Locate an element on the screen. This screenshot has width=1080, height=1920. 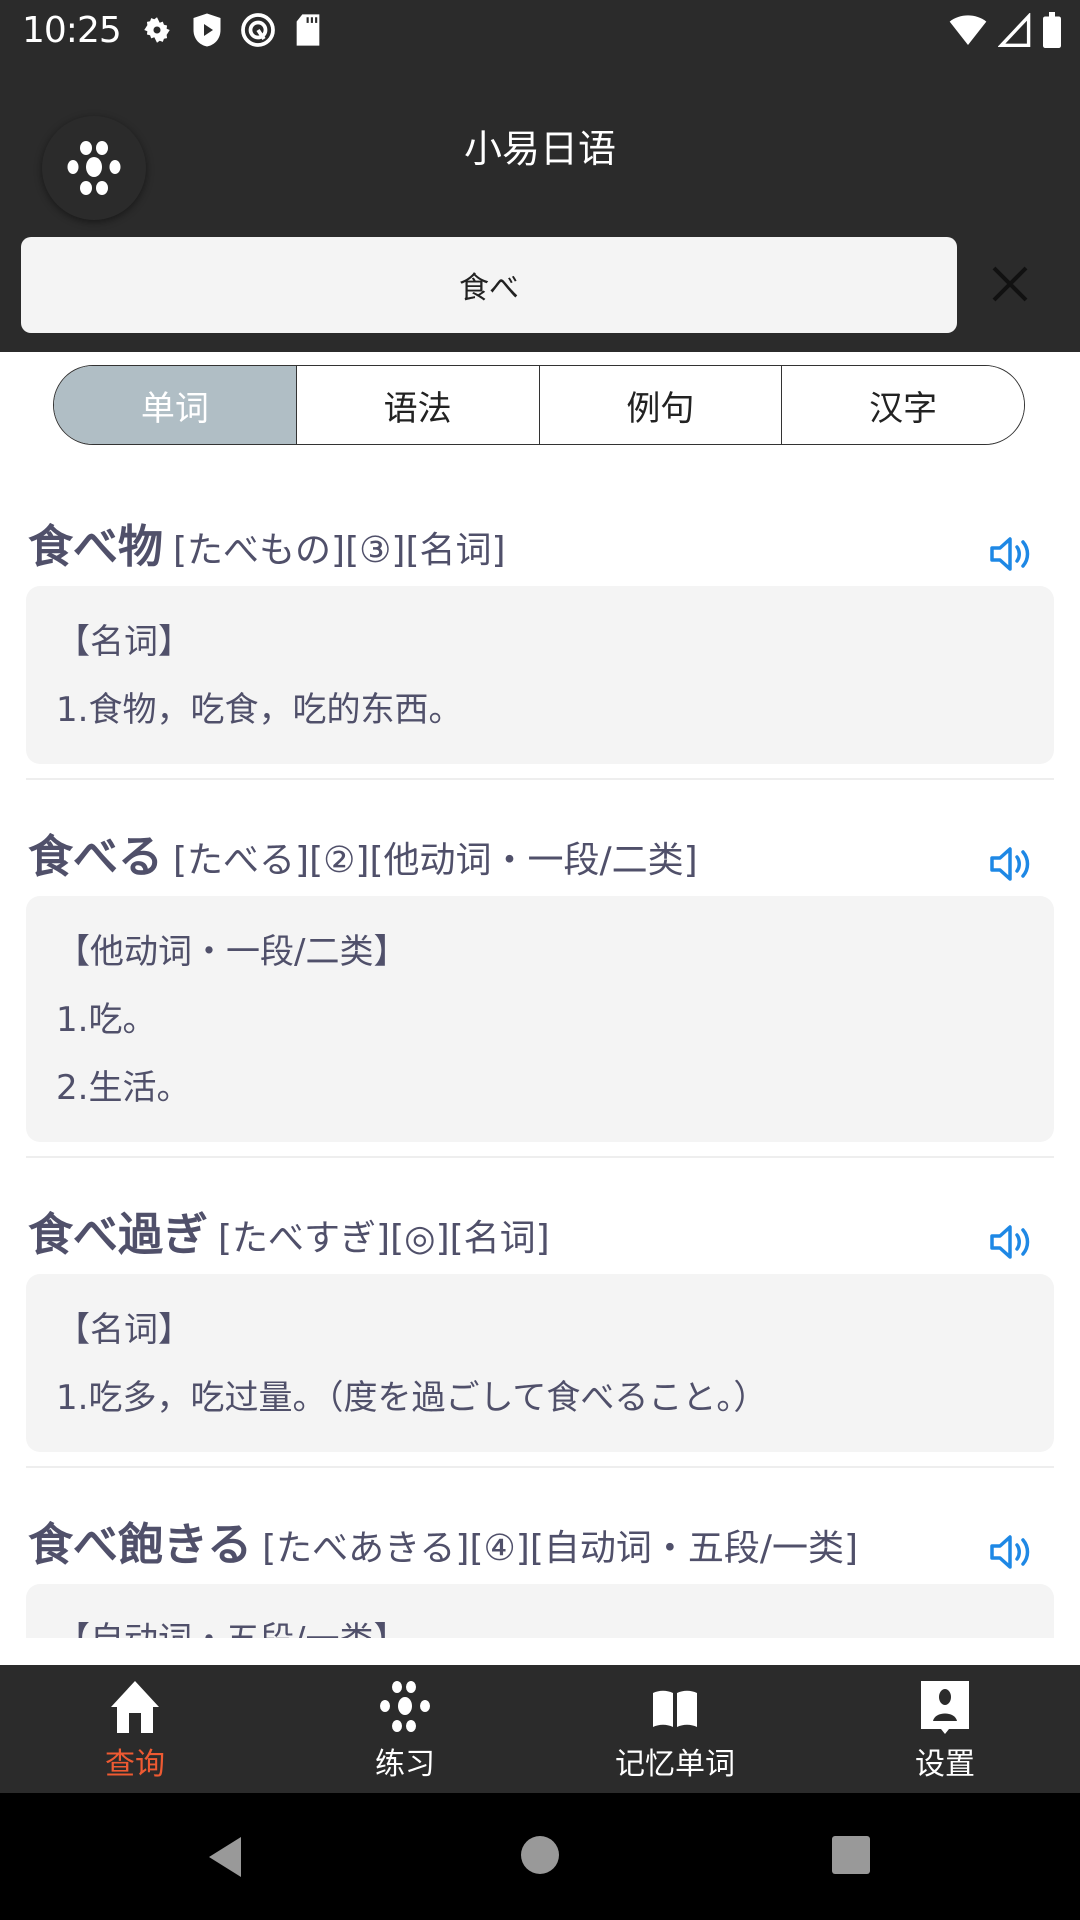
definition-item: 1.吃多，吃过量。（度を過ごして食べること。） is located at coordinates (412, 1398).